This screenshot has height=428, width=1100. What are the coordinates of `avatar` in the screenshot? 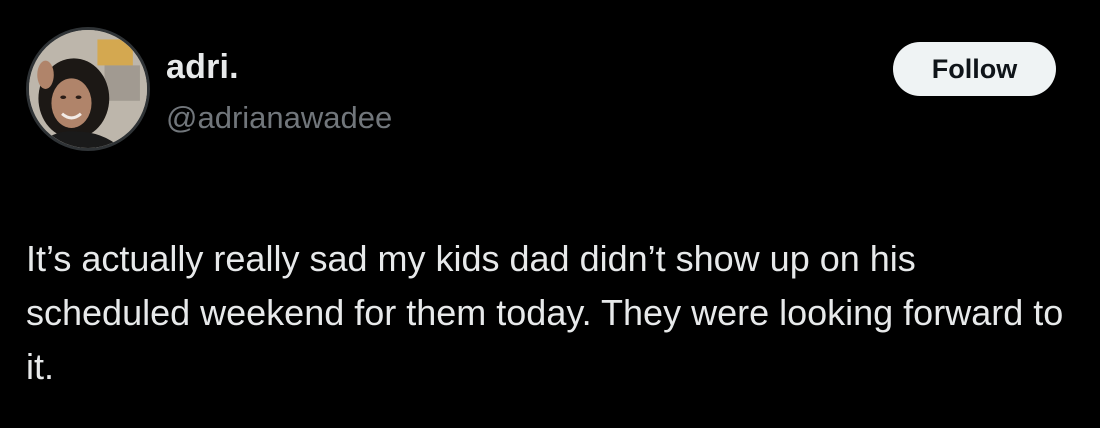 It's located at (88, 89).